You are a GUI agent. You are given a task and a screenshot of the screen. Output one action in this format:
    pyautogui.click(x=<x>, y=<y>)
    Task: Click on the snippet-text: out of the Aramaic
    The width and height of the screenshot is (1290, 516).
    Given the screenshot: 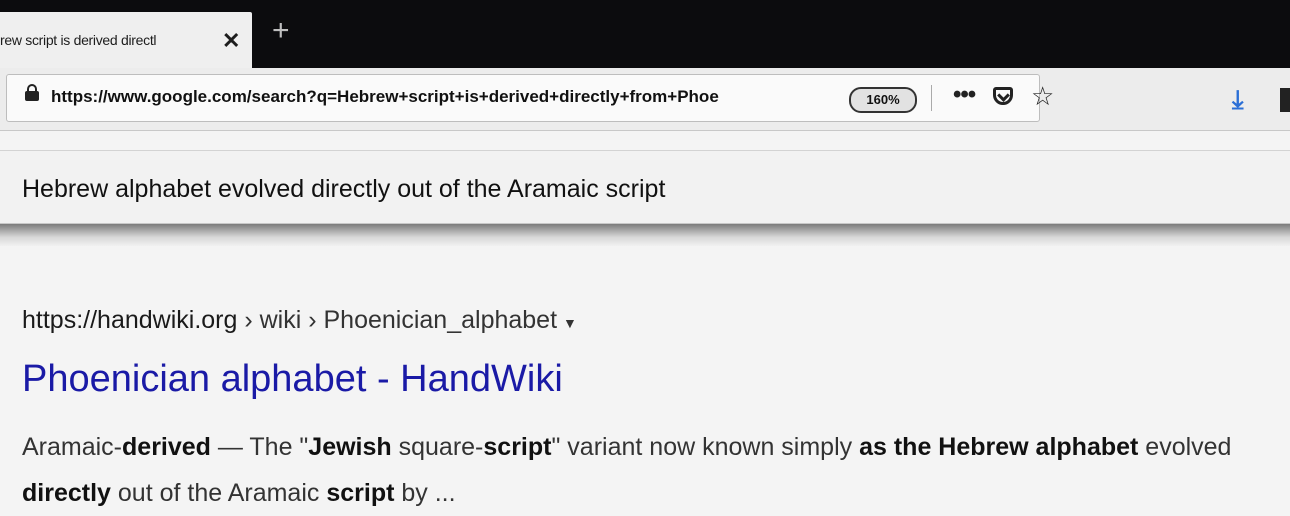 What is the action you would take?
    pyautogui.click(x=218, y=493)
    